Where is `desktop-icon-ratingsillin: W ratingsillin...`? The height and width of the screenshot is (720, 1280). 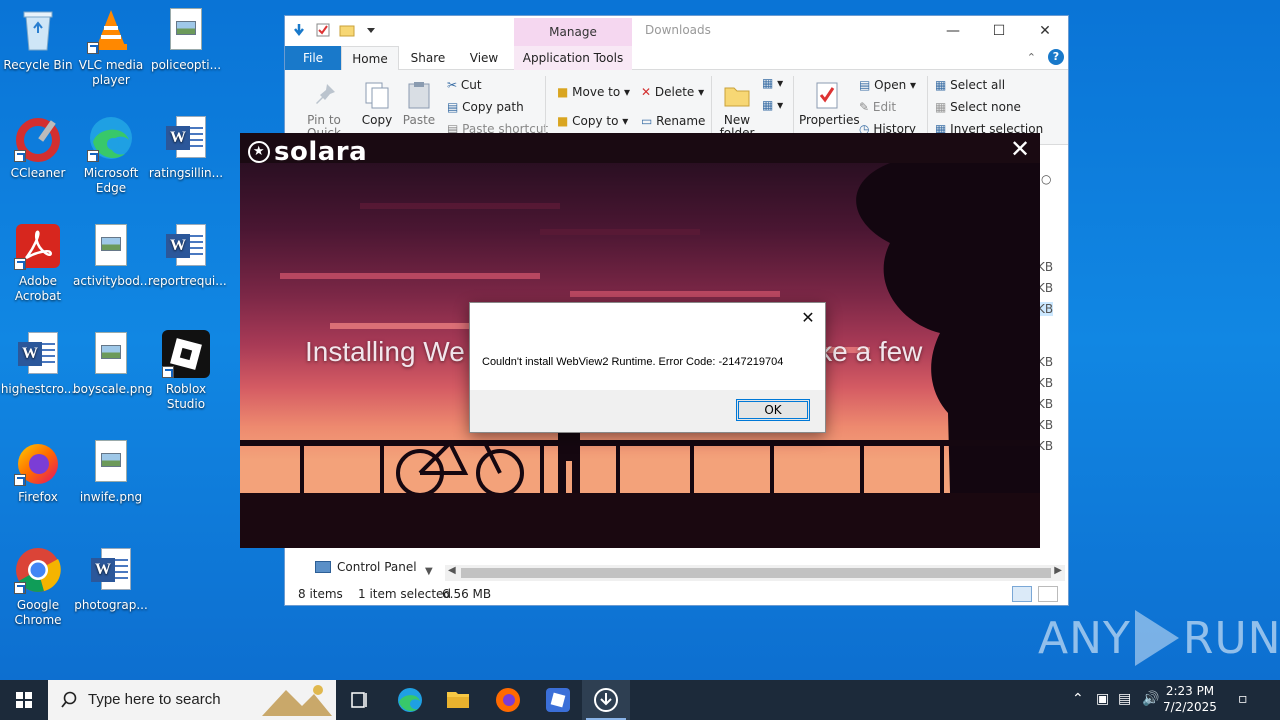
desktop-icon-ratingsillin: W ratingsillin... is located at coordinates (186, 147).